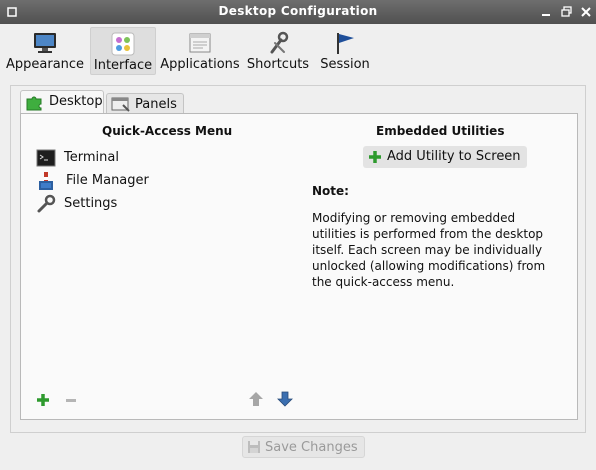 The width and height of the screenshot is (596, 470). I want to click on tools-icon, so click(279, 42).